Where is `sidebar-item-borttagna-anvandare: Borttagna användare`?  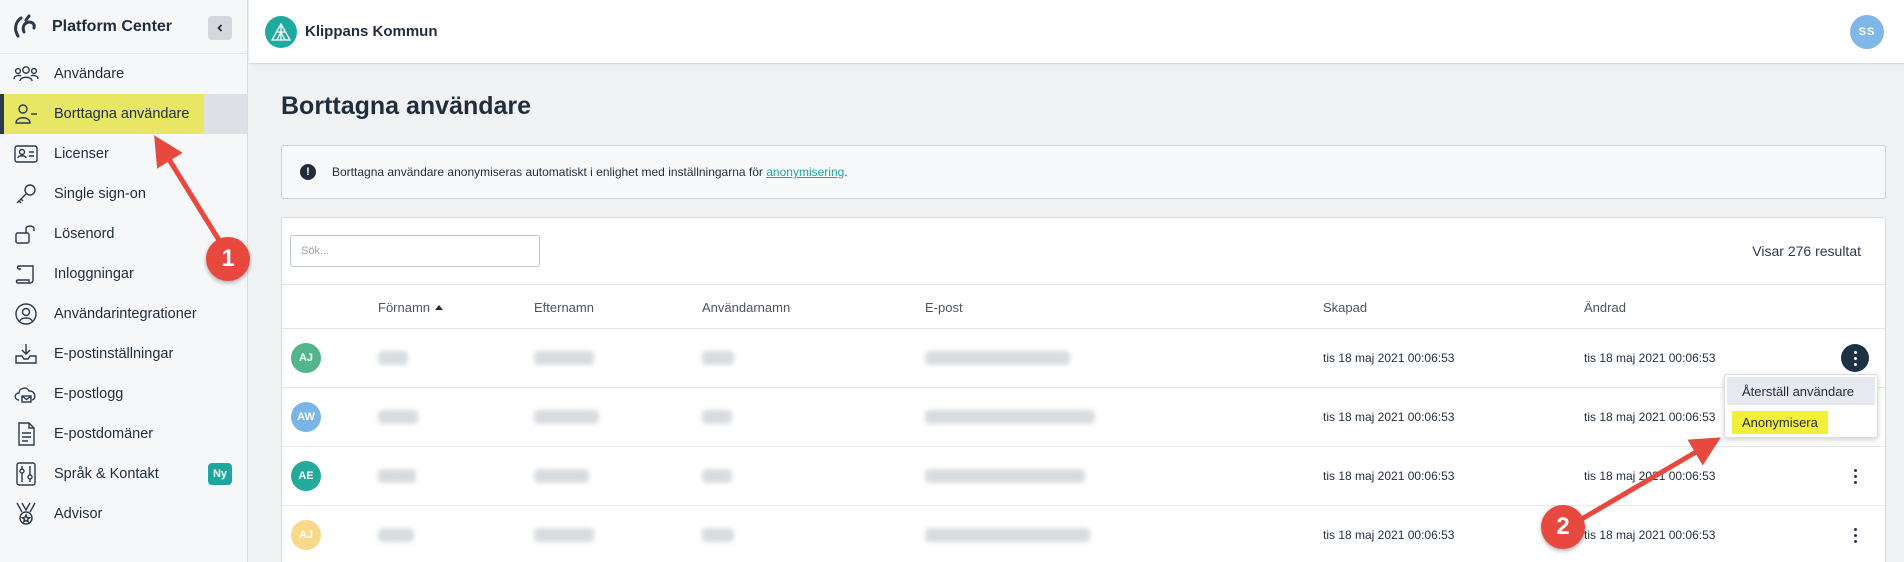
sidebar-item-borttagna-anvandare: Borttagna användare is located at coordinates (123, 114).